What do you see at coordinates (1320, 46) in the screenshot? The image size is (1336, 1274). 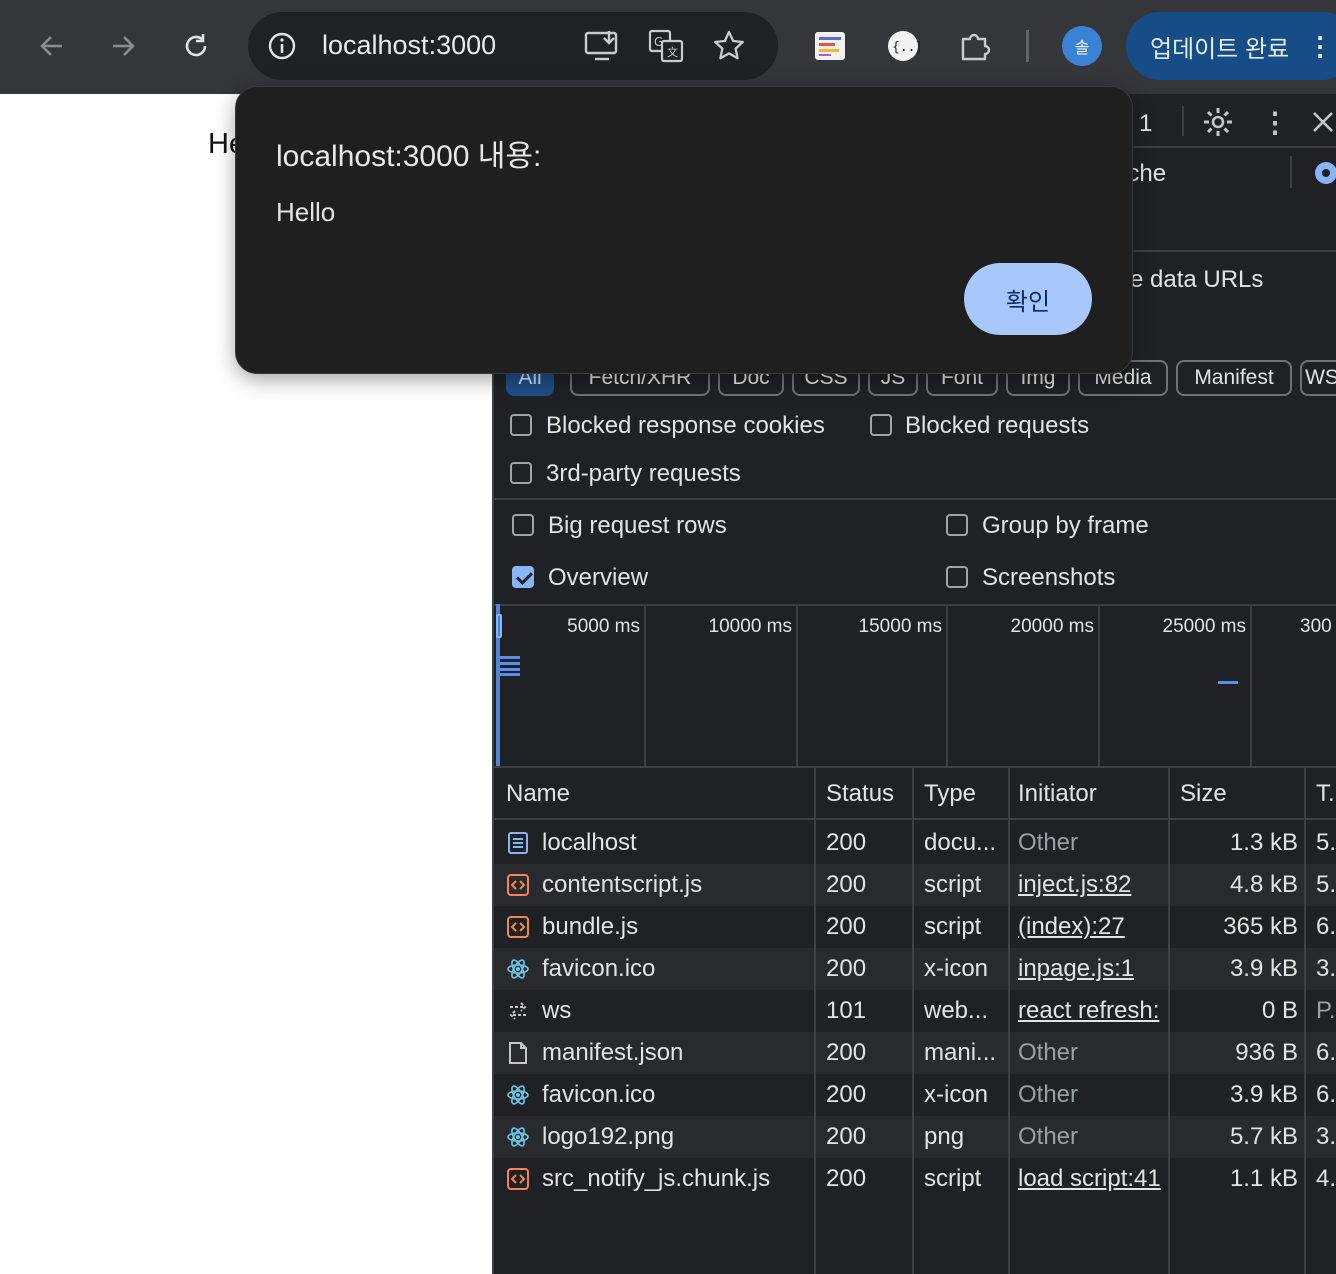 I see `more-menu-icon: ⋮` at bounding box center [1320, 46].